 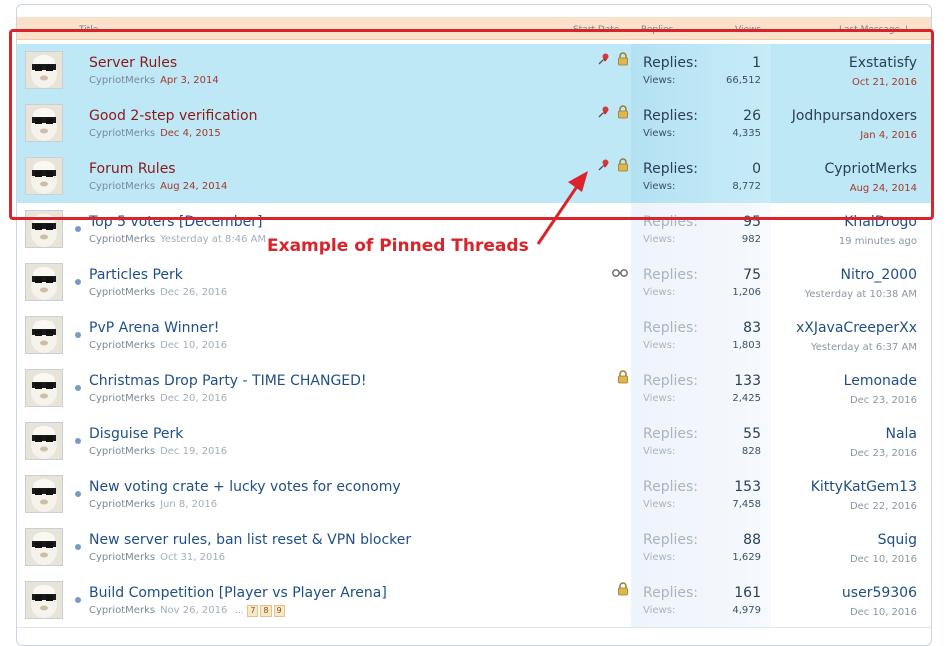 What do you see at coordinates (253, 611) in the screenshot?
I see `page-link: 7` at bounding box center [253, 611].